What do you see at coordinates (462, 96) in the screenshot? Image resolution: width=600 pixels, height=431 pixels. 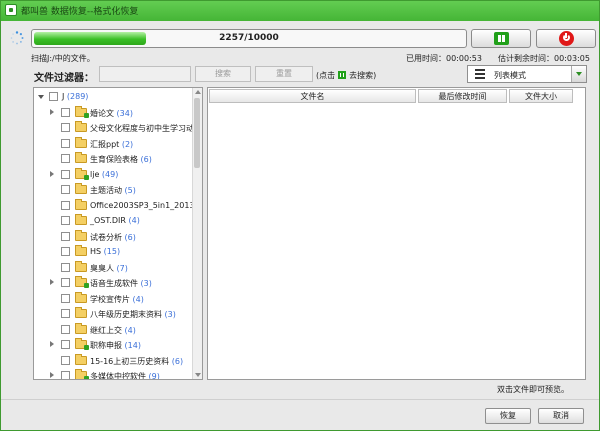 I see `column-header-modified: 最后修改时间` at bounding box center [462, 96].